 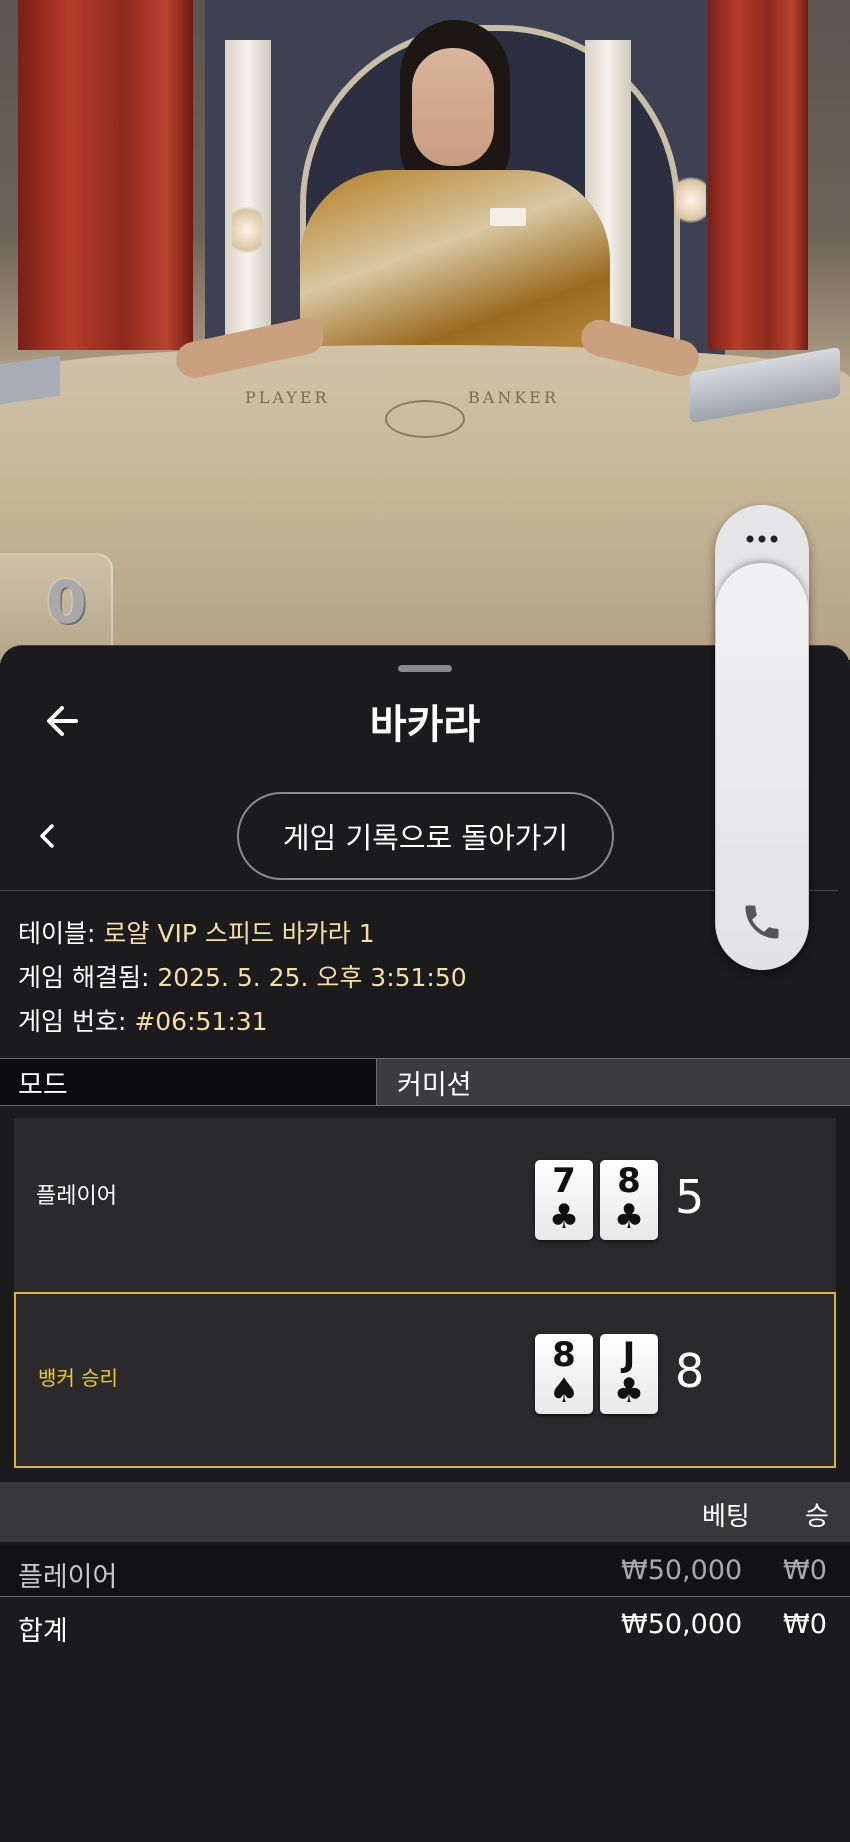 What do you see at coordinates (682, 1570) in the screenshot?
I see `bet-amount: ₩50,000` at bounding box center [682, 1570].